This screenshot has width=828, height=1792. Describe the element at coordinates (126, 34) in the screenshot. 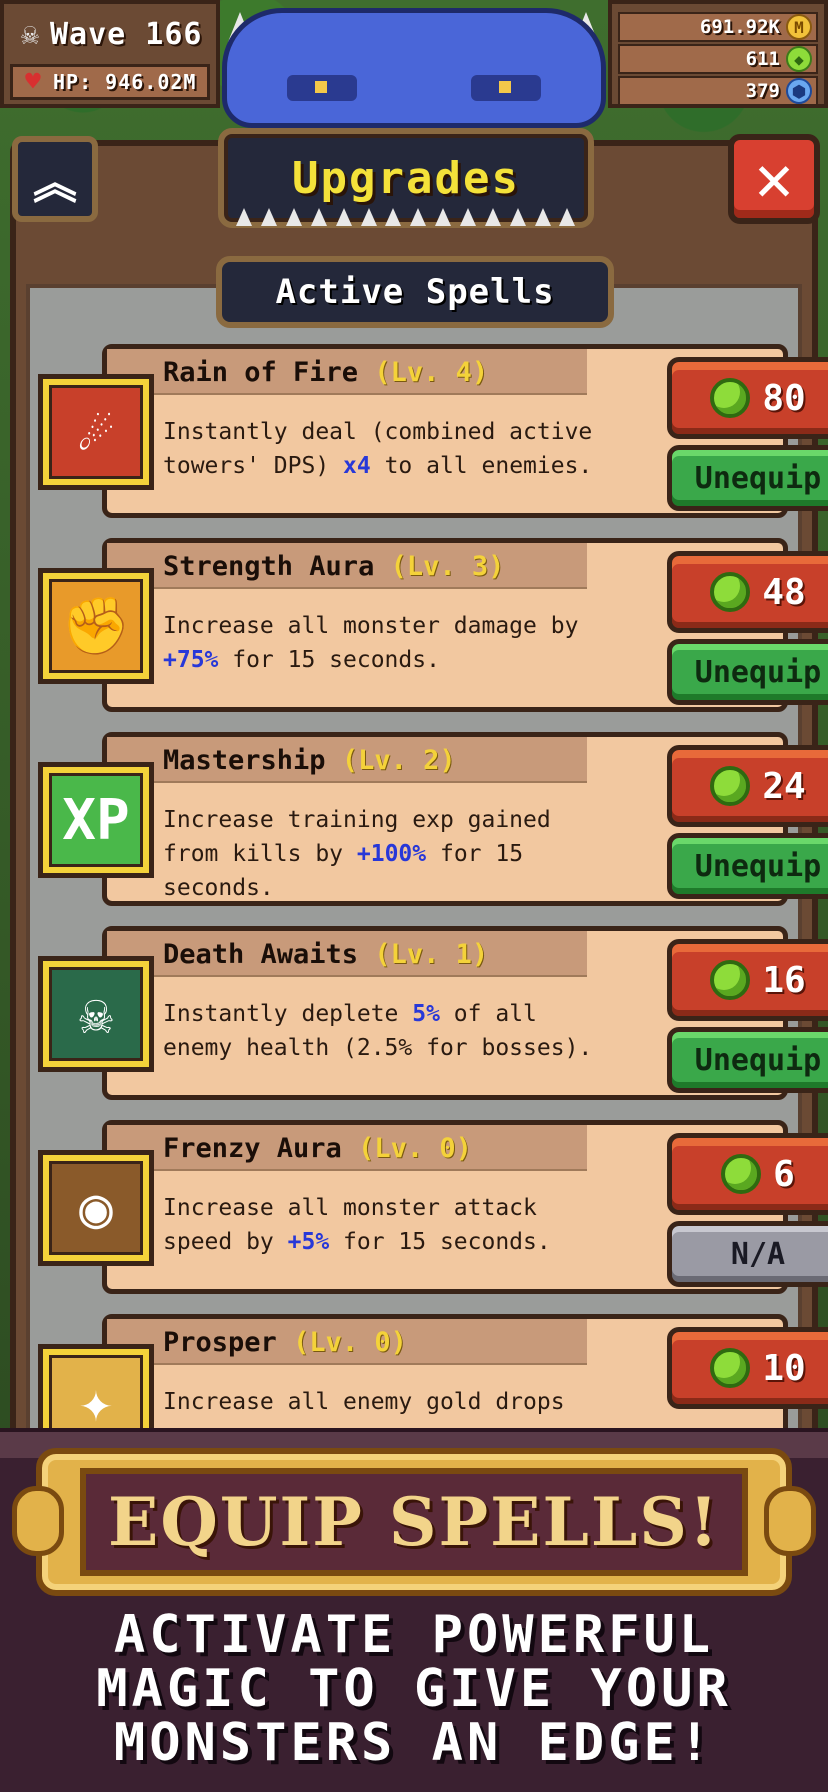

I see `wave-label: Wave 166` at that location.